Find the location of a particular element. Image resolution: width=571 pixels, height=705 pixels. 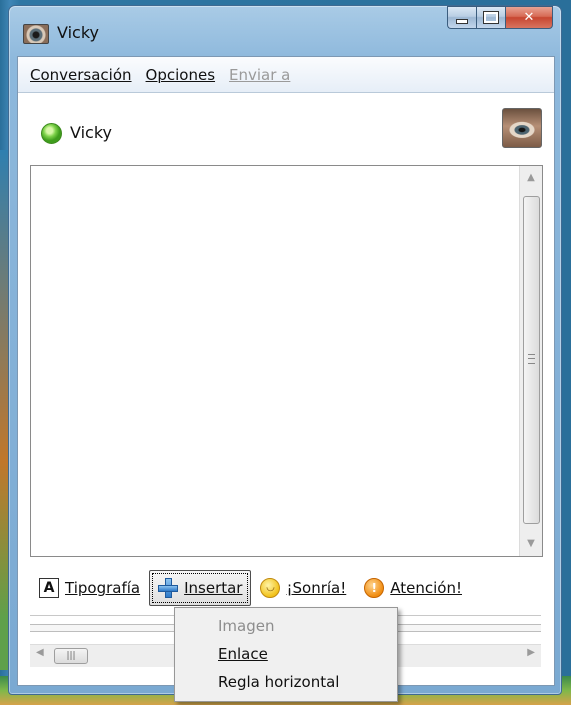

enlace-label: Enlace is located at coordinates (243, 654).